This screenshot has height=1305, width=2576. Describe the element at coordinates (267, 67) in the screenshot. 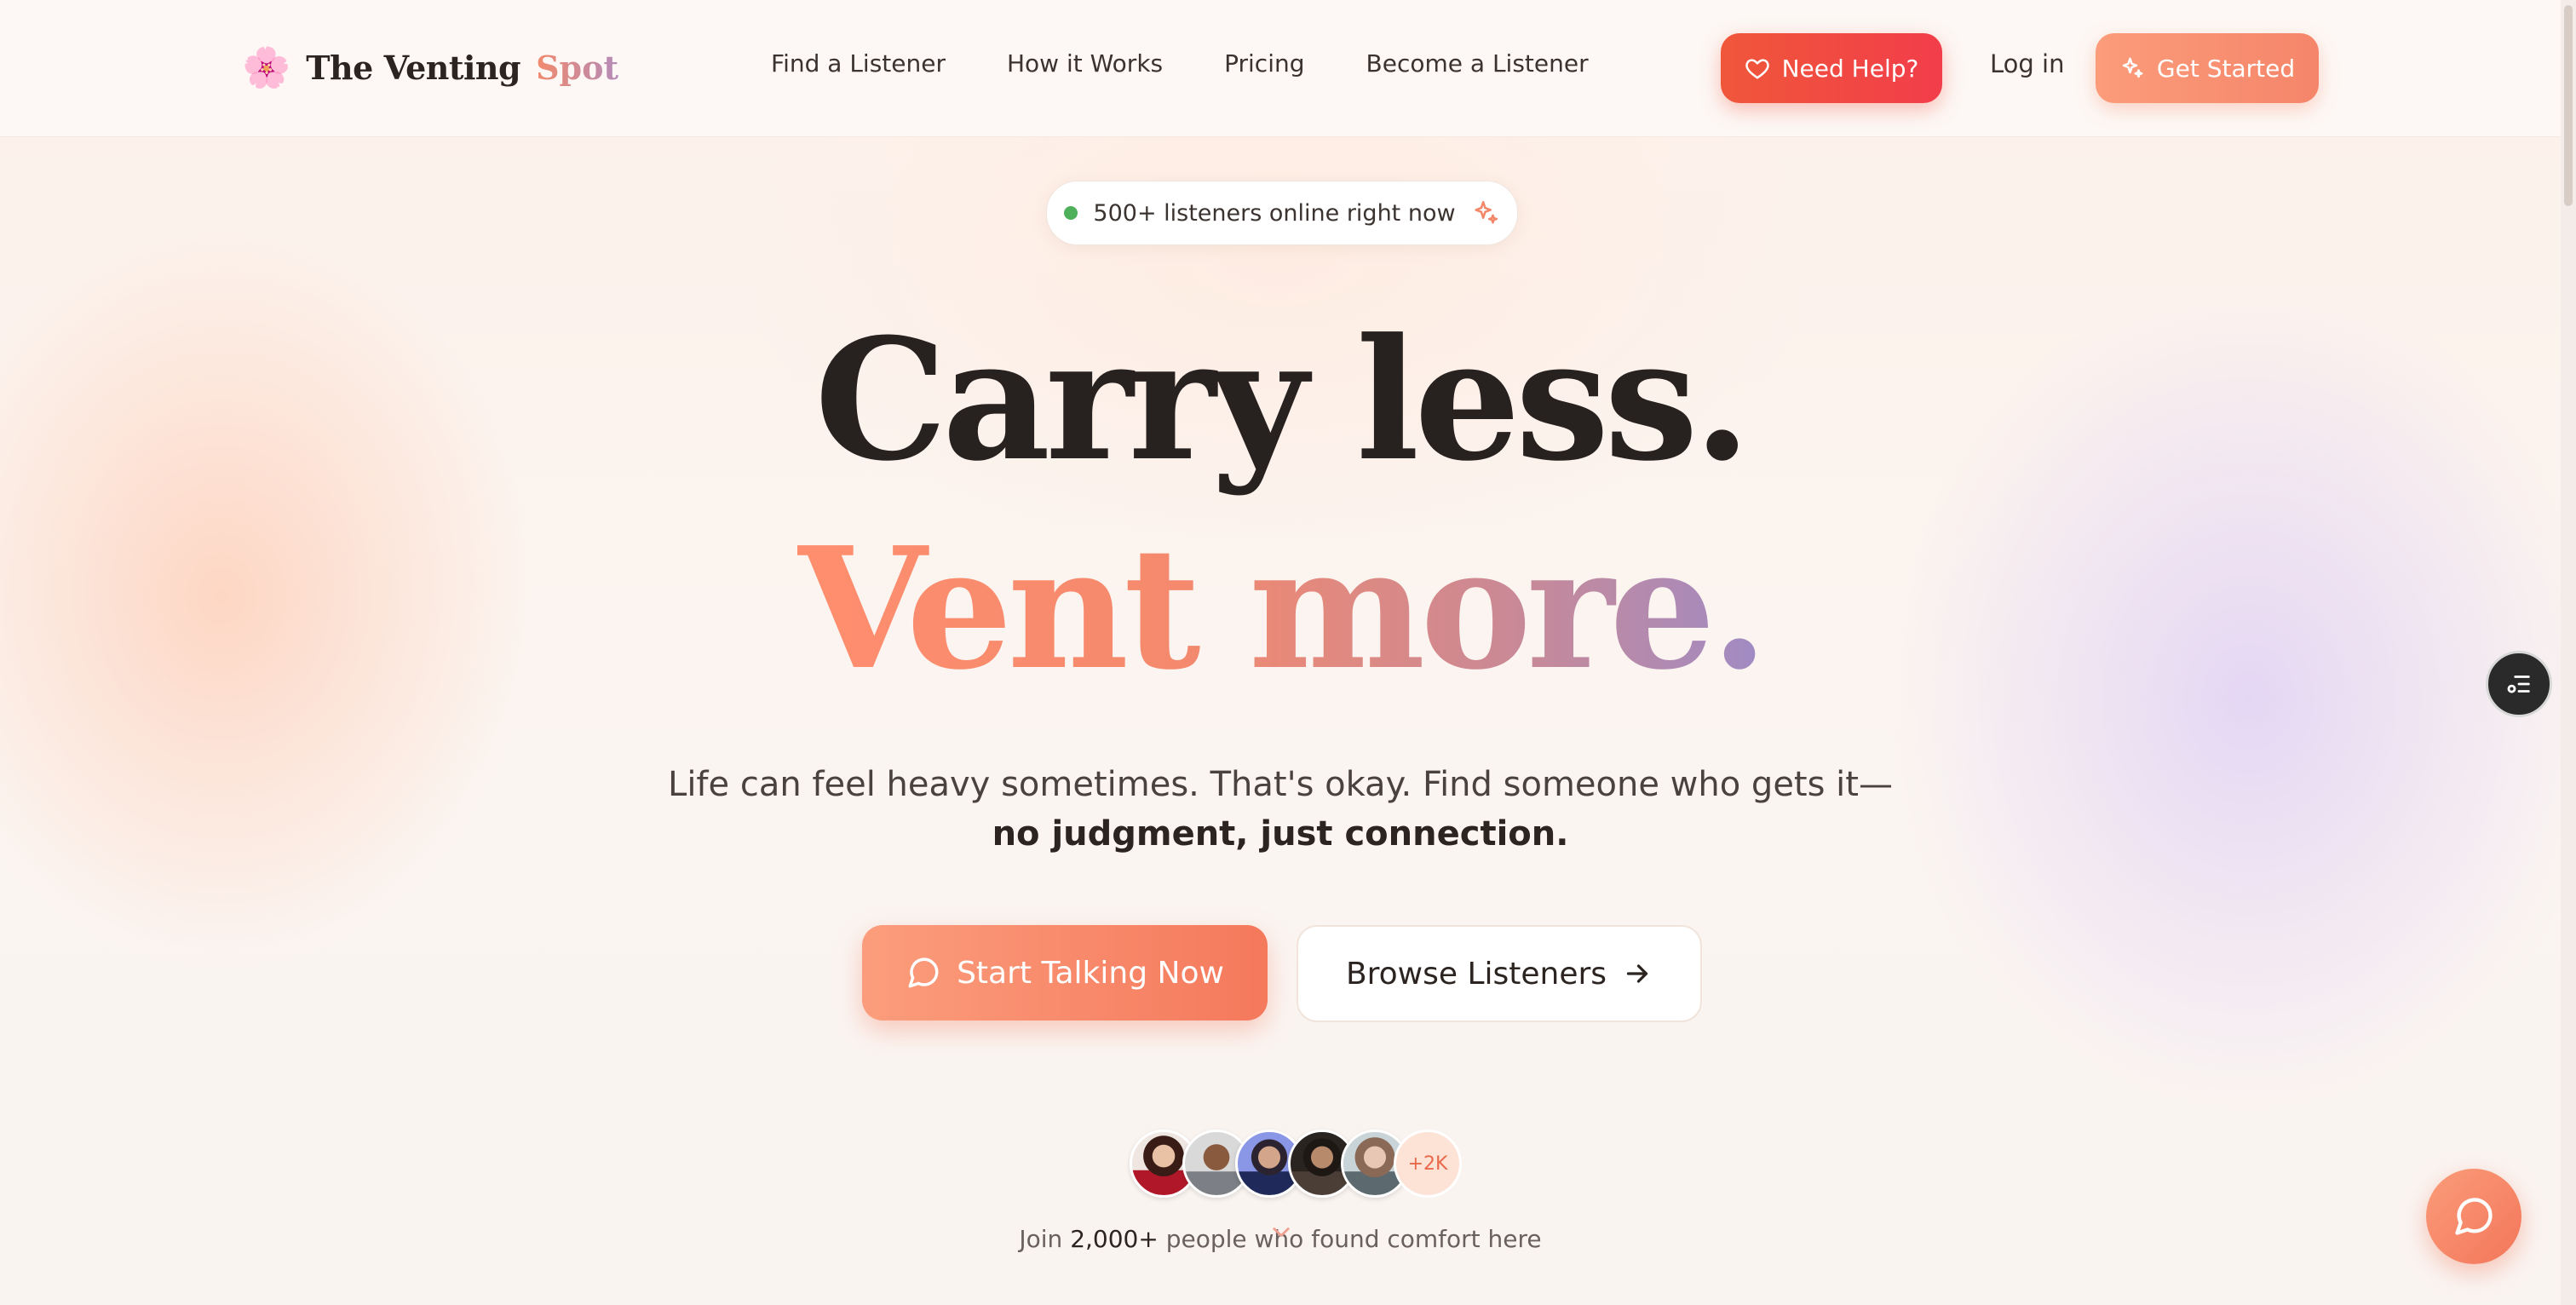

I see `flower-logo-icon: 🌸` at that location.